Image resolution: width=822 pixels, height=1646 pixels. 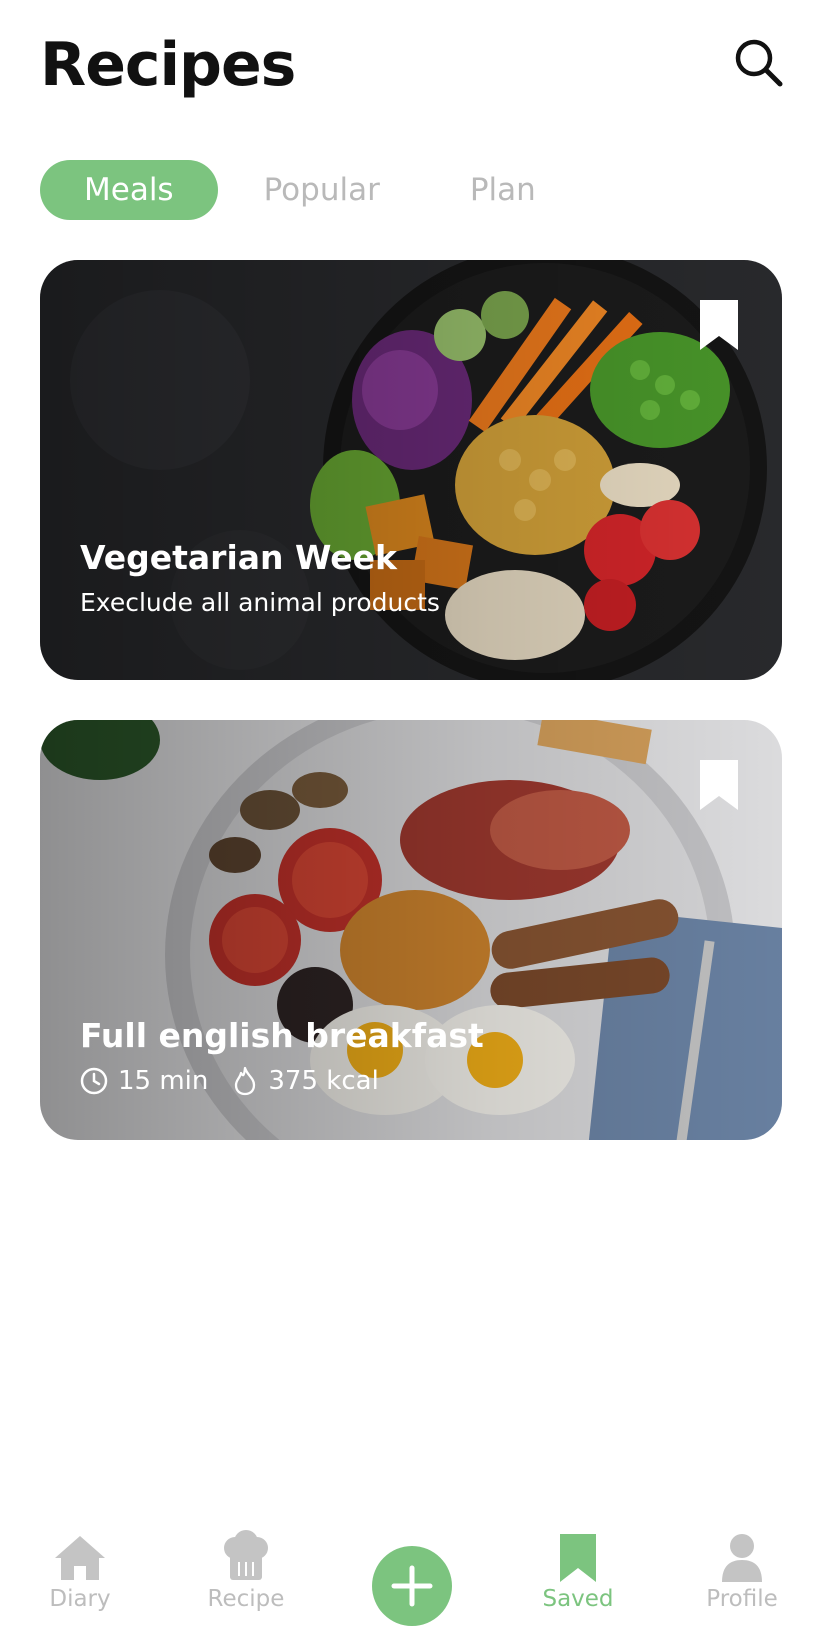 I want to click on card-title: Full english breakfast, so click(x=282, y=1035).